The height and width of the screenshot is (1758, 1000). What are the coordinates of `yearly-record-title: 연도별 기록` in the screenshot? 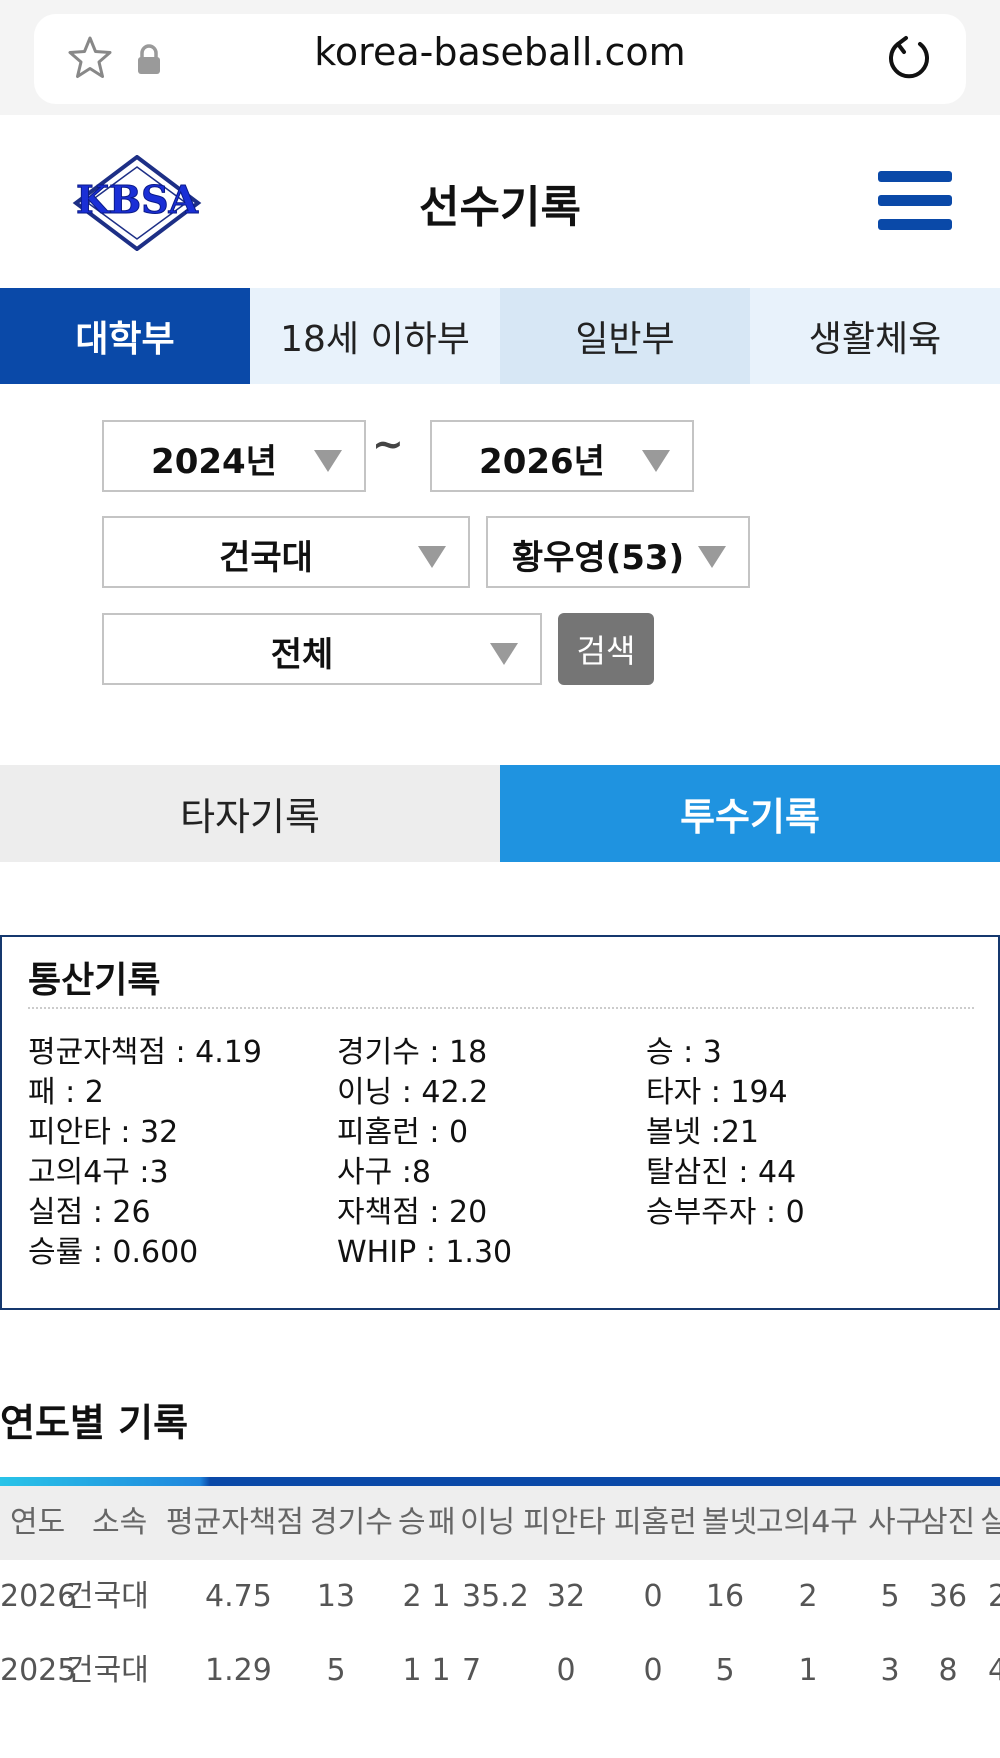 It's located at (94, 1423).